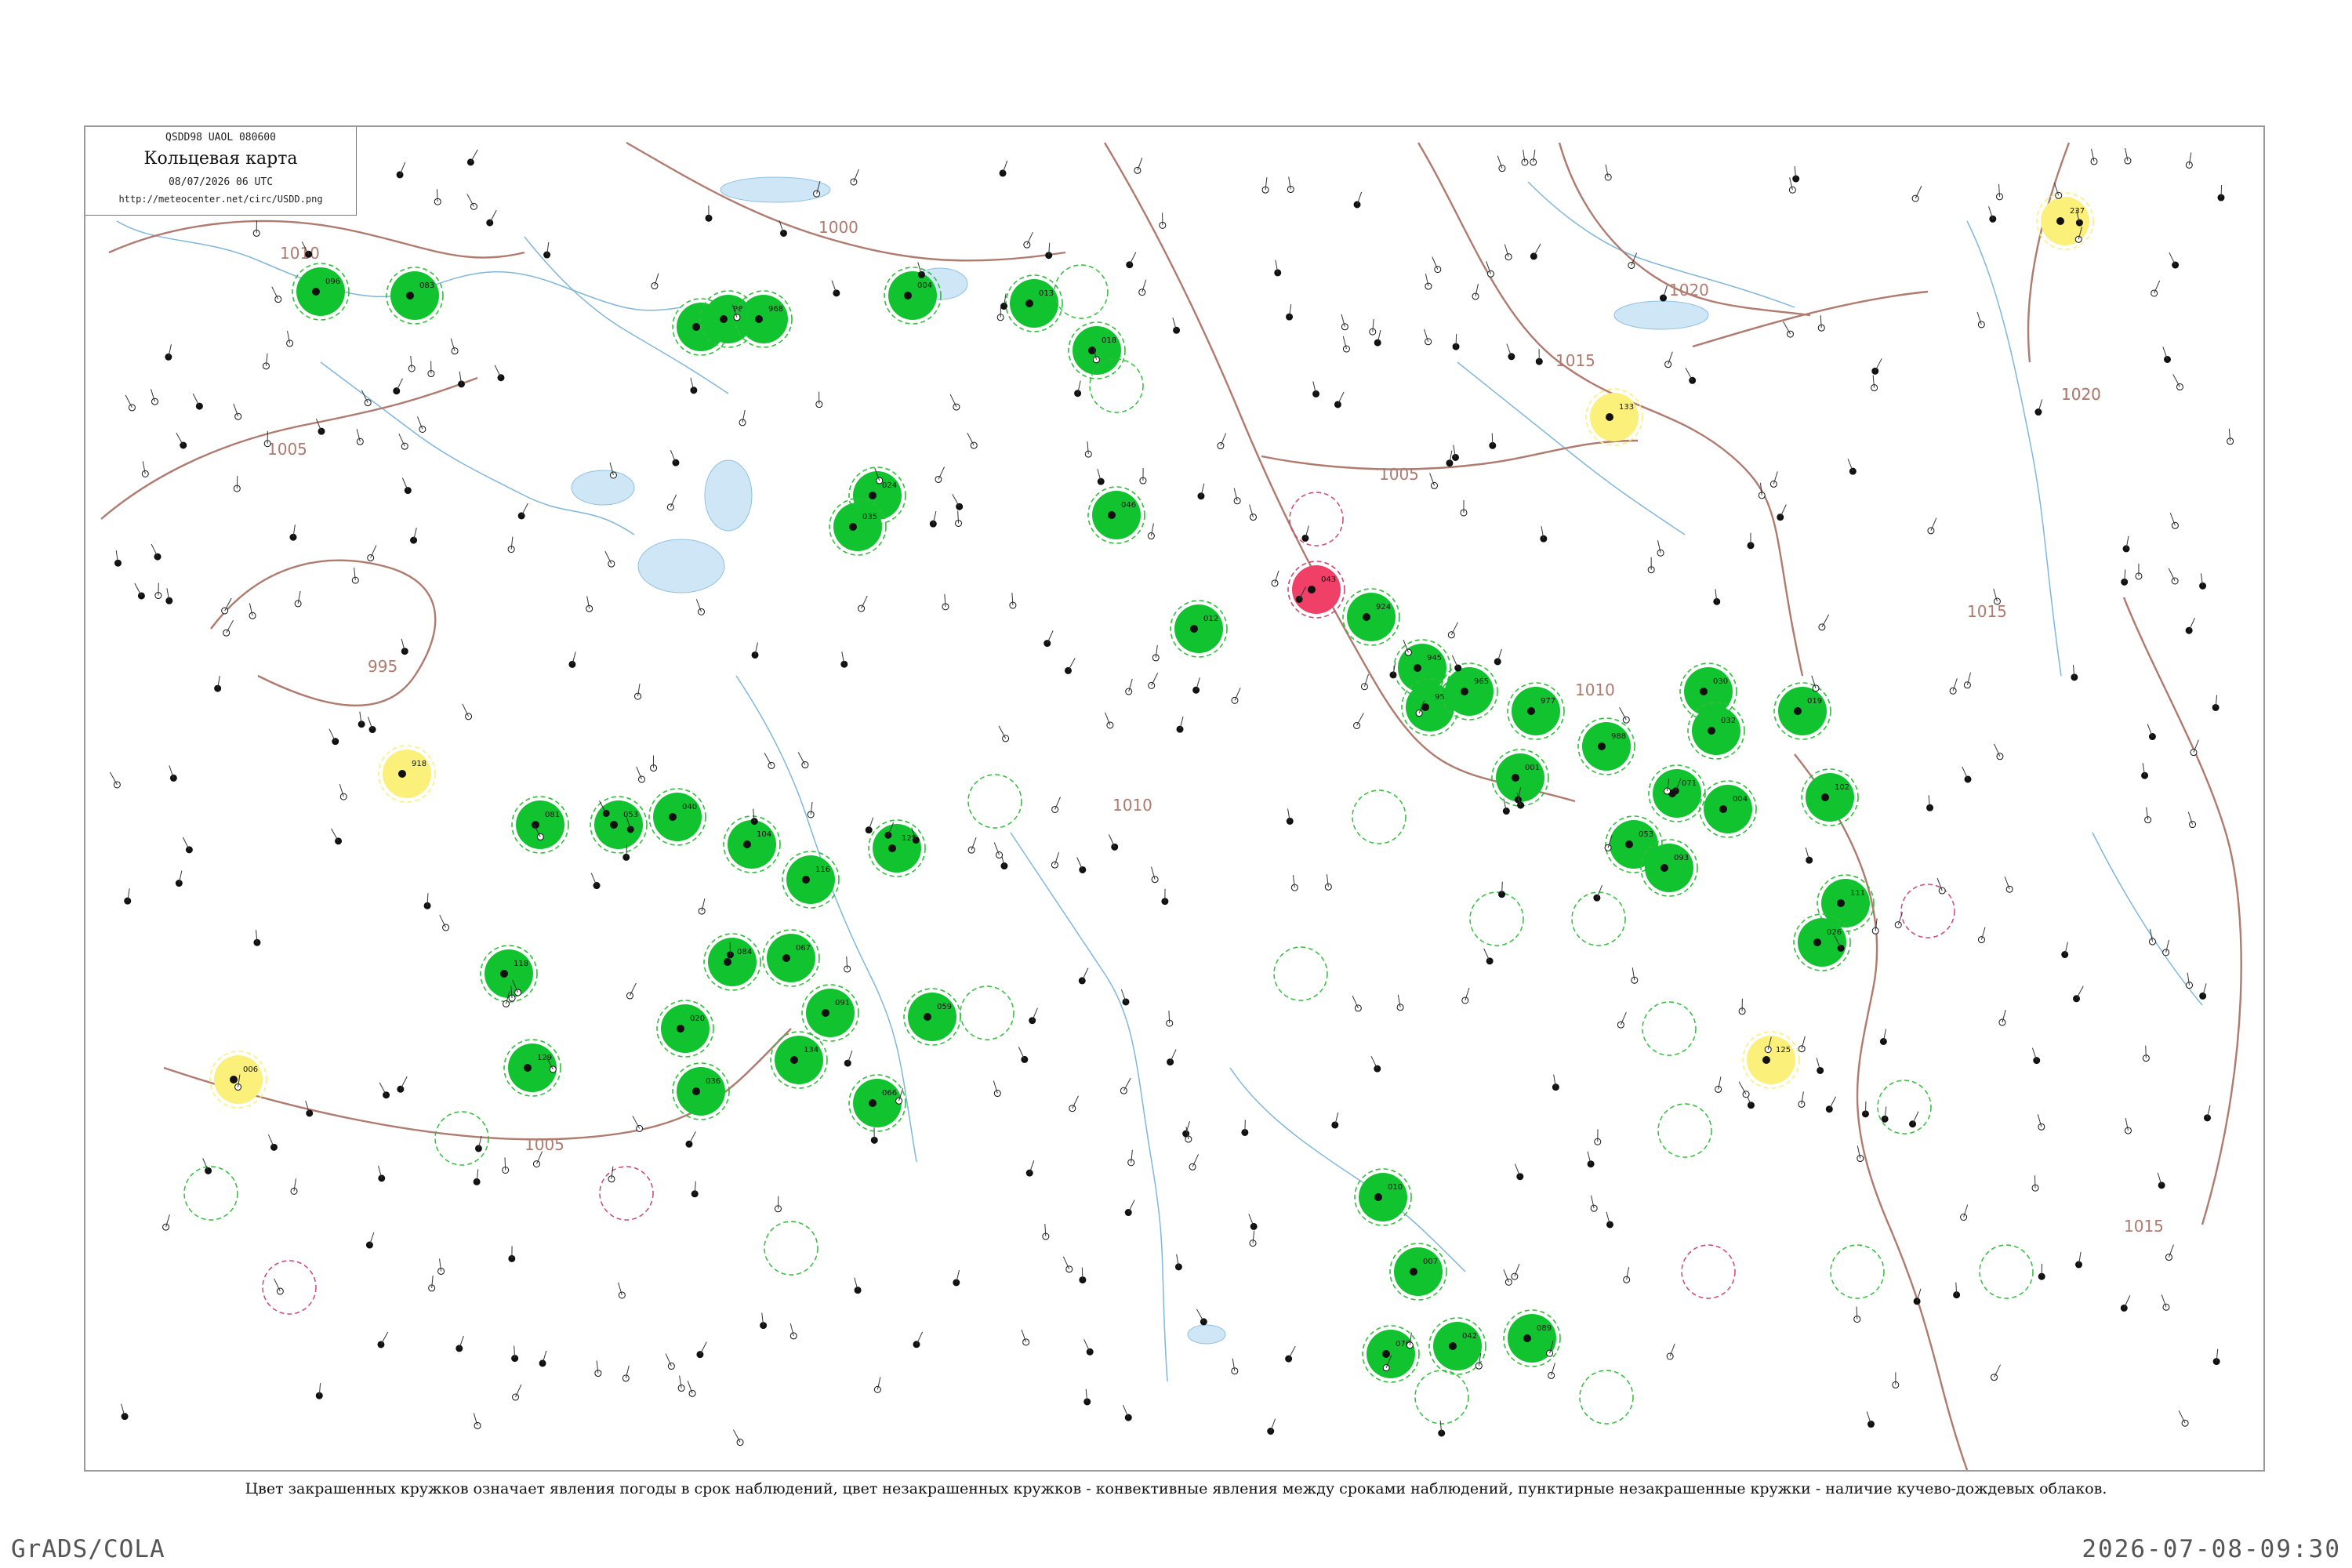 The width and height of the screenshot is (2352, 1568). I want to click on isobar-label: 1015, so click(2144, 1226).